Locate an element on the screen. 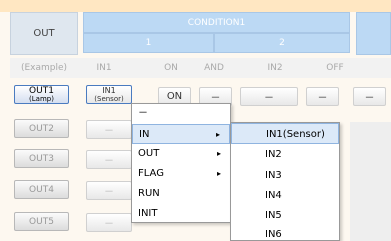  submenu-item-in1: IN1(Sensor) is located at coordinates (285, 133).